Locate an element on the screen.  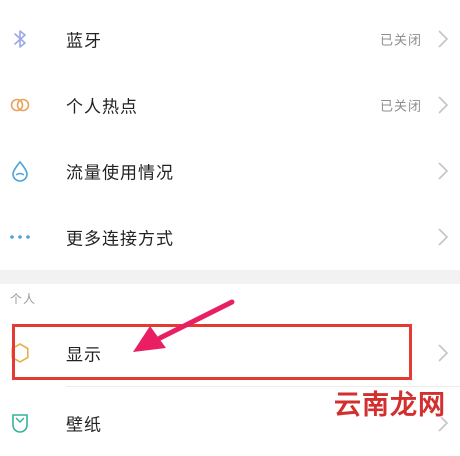
settings-row-label: 壁纸 is located at coordinates (84, 425).